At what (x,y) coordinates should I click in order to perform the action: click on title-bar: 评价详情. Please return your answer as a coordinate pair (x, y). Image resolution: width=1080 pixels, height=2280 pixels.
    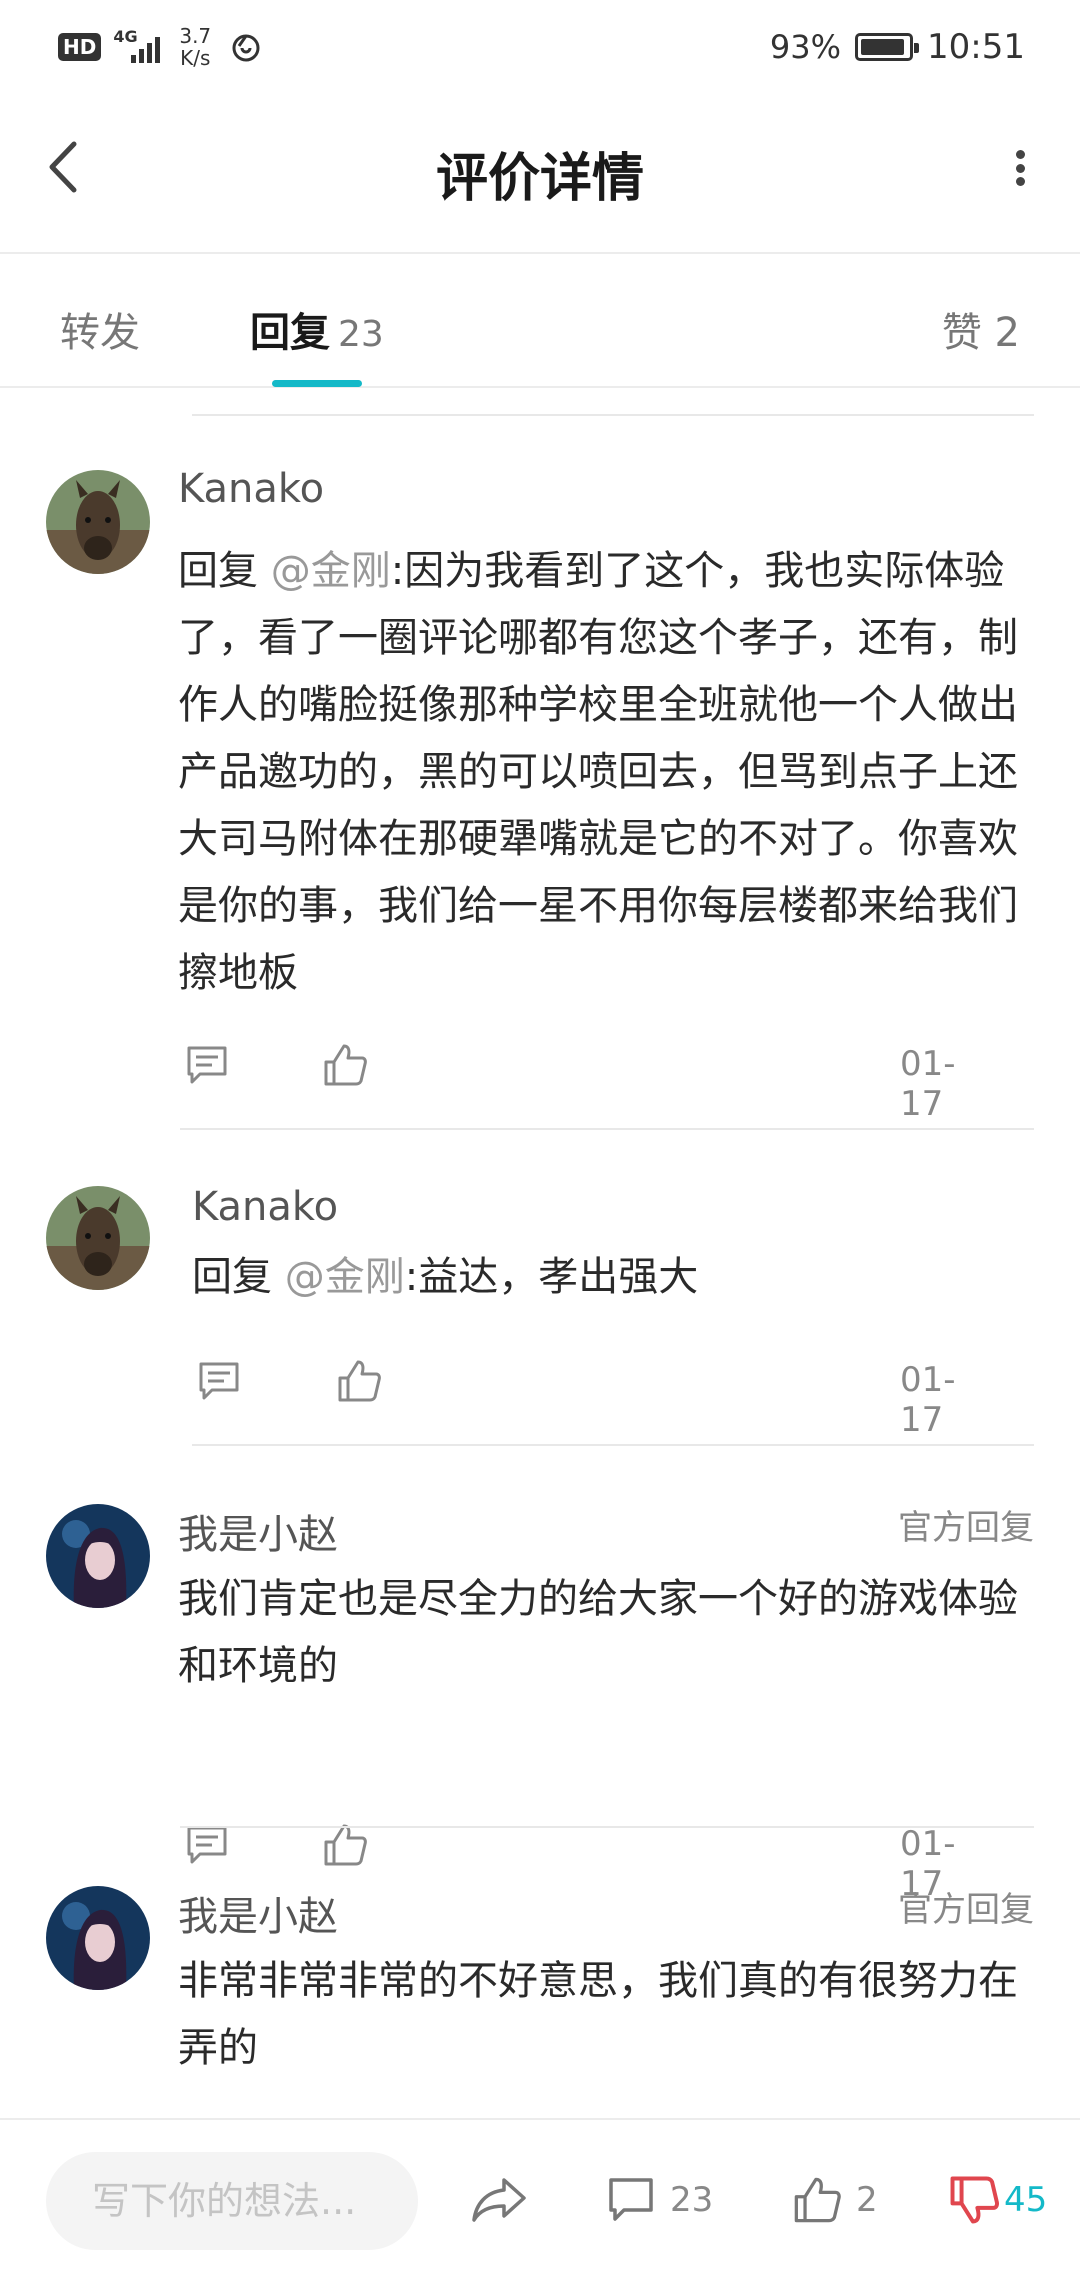
    Looking at the image, I should click on (540, 173).